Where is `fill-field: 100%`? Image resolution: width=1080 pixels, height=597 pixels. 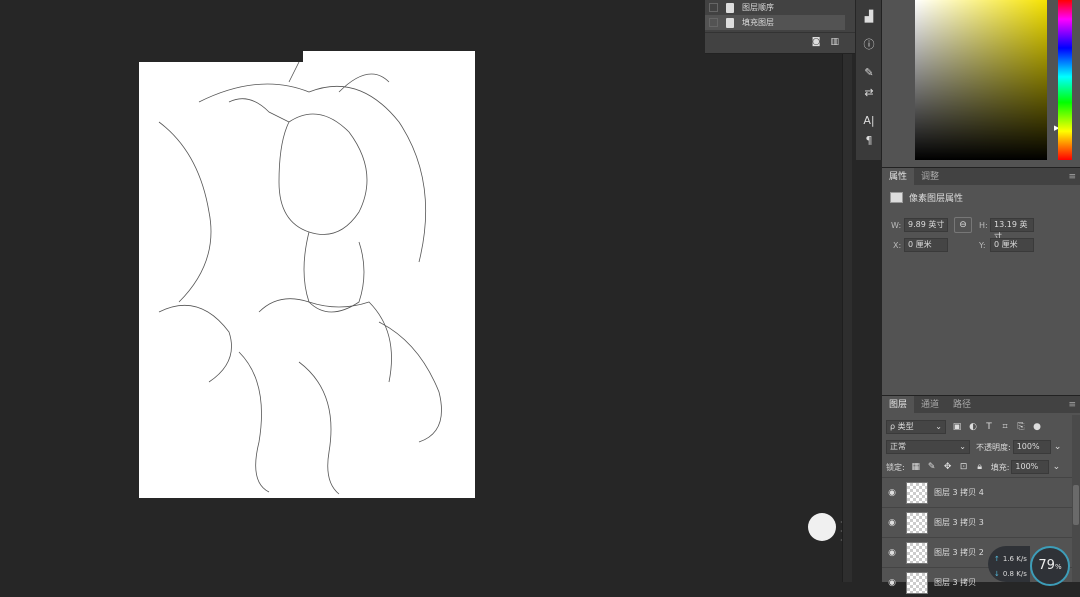 fill-field: 100% is located at coordinates (1030, 467).